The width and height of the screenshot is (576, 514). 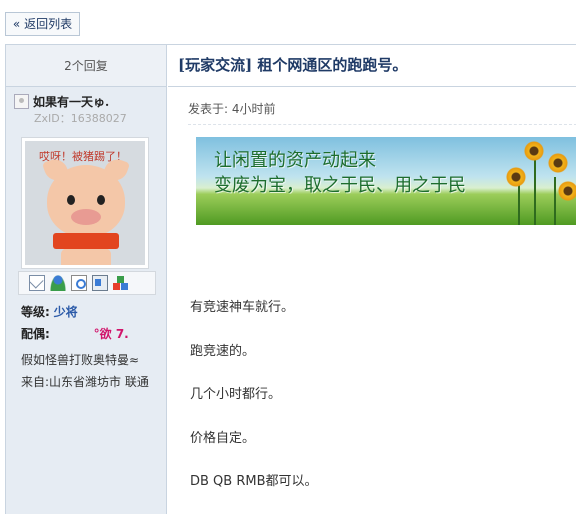 I want to click on author-name: 如果有一天ゅ., so click(x=71, y=101).